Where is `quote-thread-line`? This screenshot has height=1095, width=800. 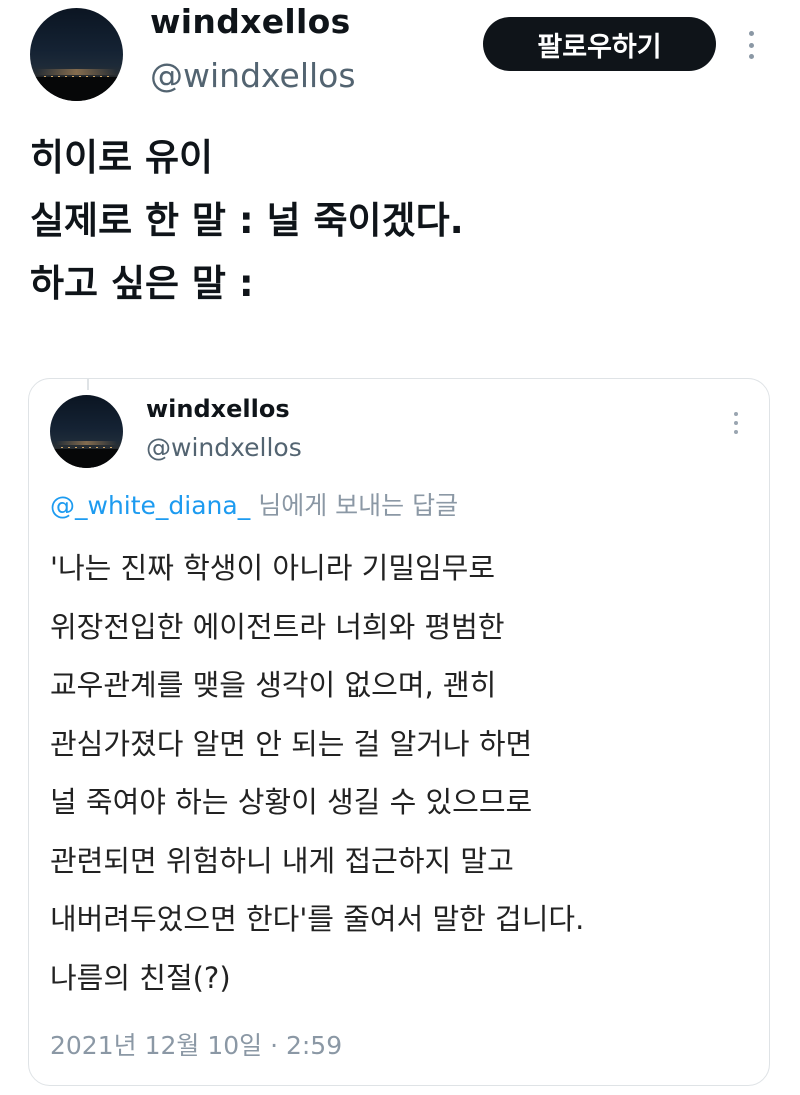 quote-thread-line is located at coordinates (88, 384).